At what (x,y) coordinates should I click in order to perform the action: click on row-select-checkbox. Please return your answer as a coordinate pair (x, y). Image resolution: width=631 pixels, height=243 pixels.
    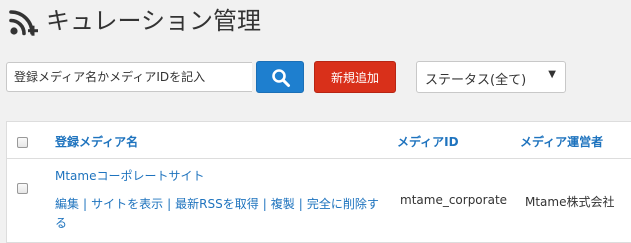
    Looking at the image, I should click on (22, 188).